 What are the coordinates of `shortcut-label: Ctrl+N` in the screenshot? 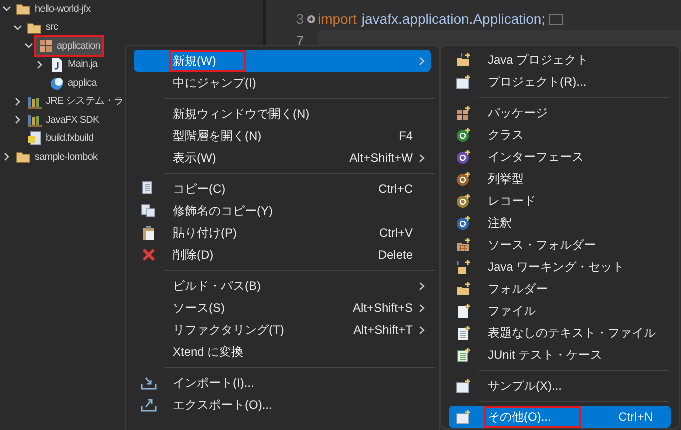 It's located at (635, 417).